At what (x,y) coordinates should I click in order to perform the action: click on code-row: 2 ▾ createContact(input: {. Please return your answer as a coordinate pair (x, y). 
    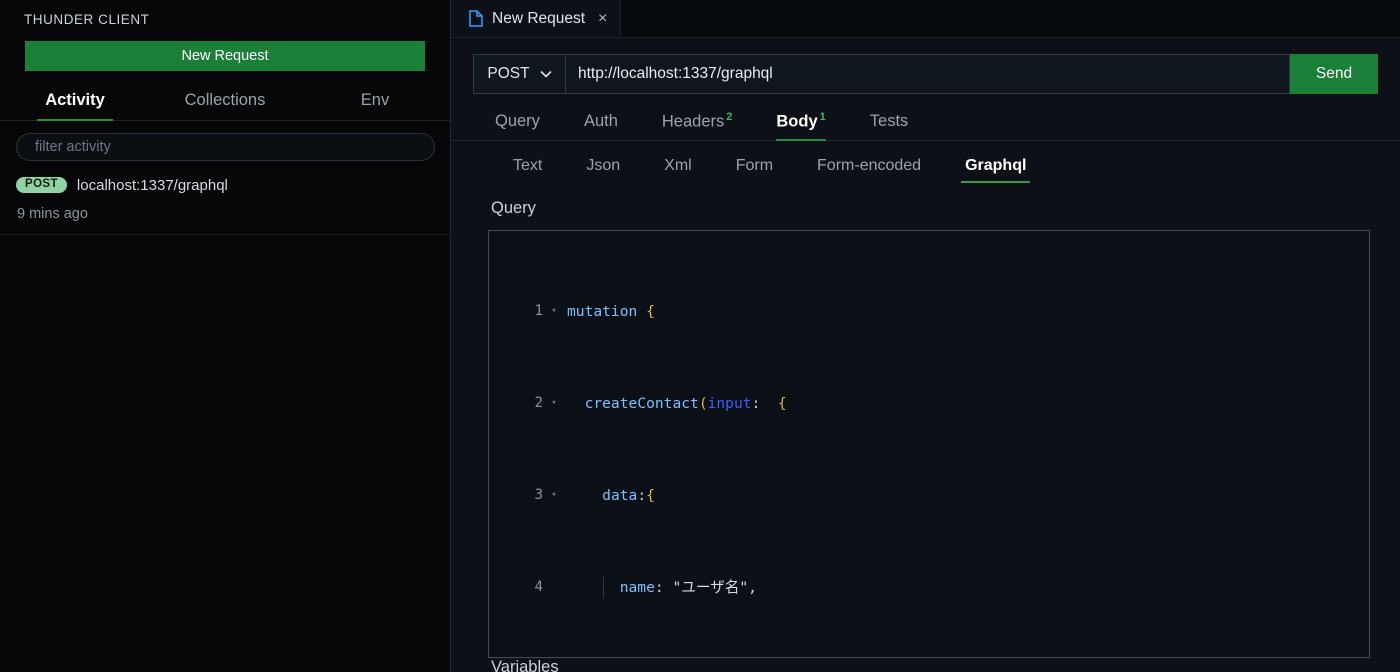
    Looking at the image, I should click on (929, 403).